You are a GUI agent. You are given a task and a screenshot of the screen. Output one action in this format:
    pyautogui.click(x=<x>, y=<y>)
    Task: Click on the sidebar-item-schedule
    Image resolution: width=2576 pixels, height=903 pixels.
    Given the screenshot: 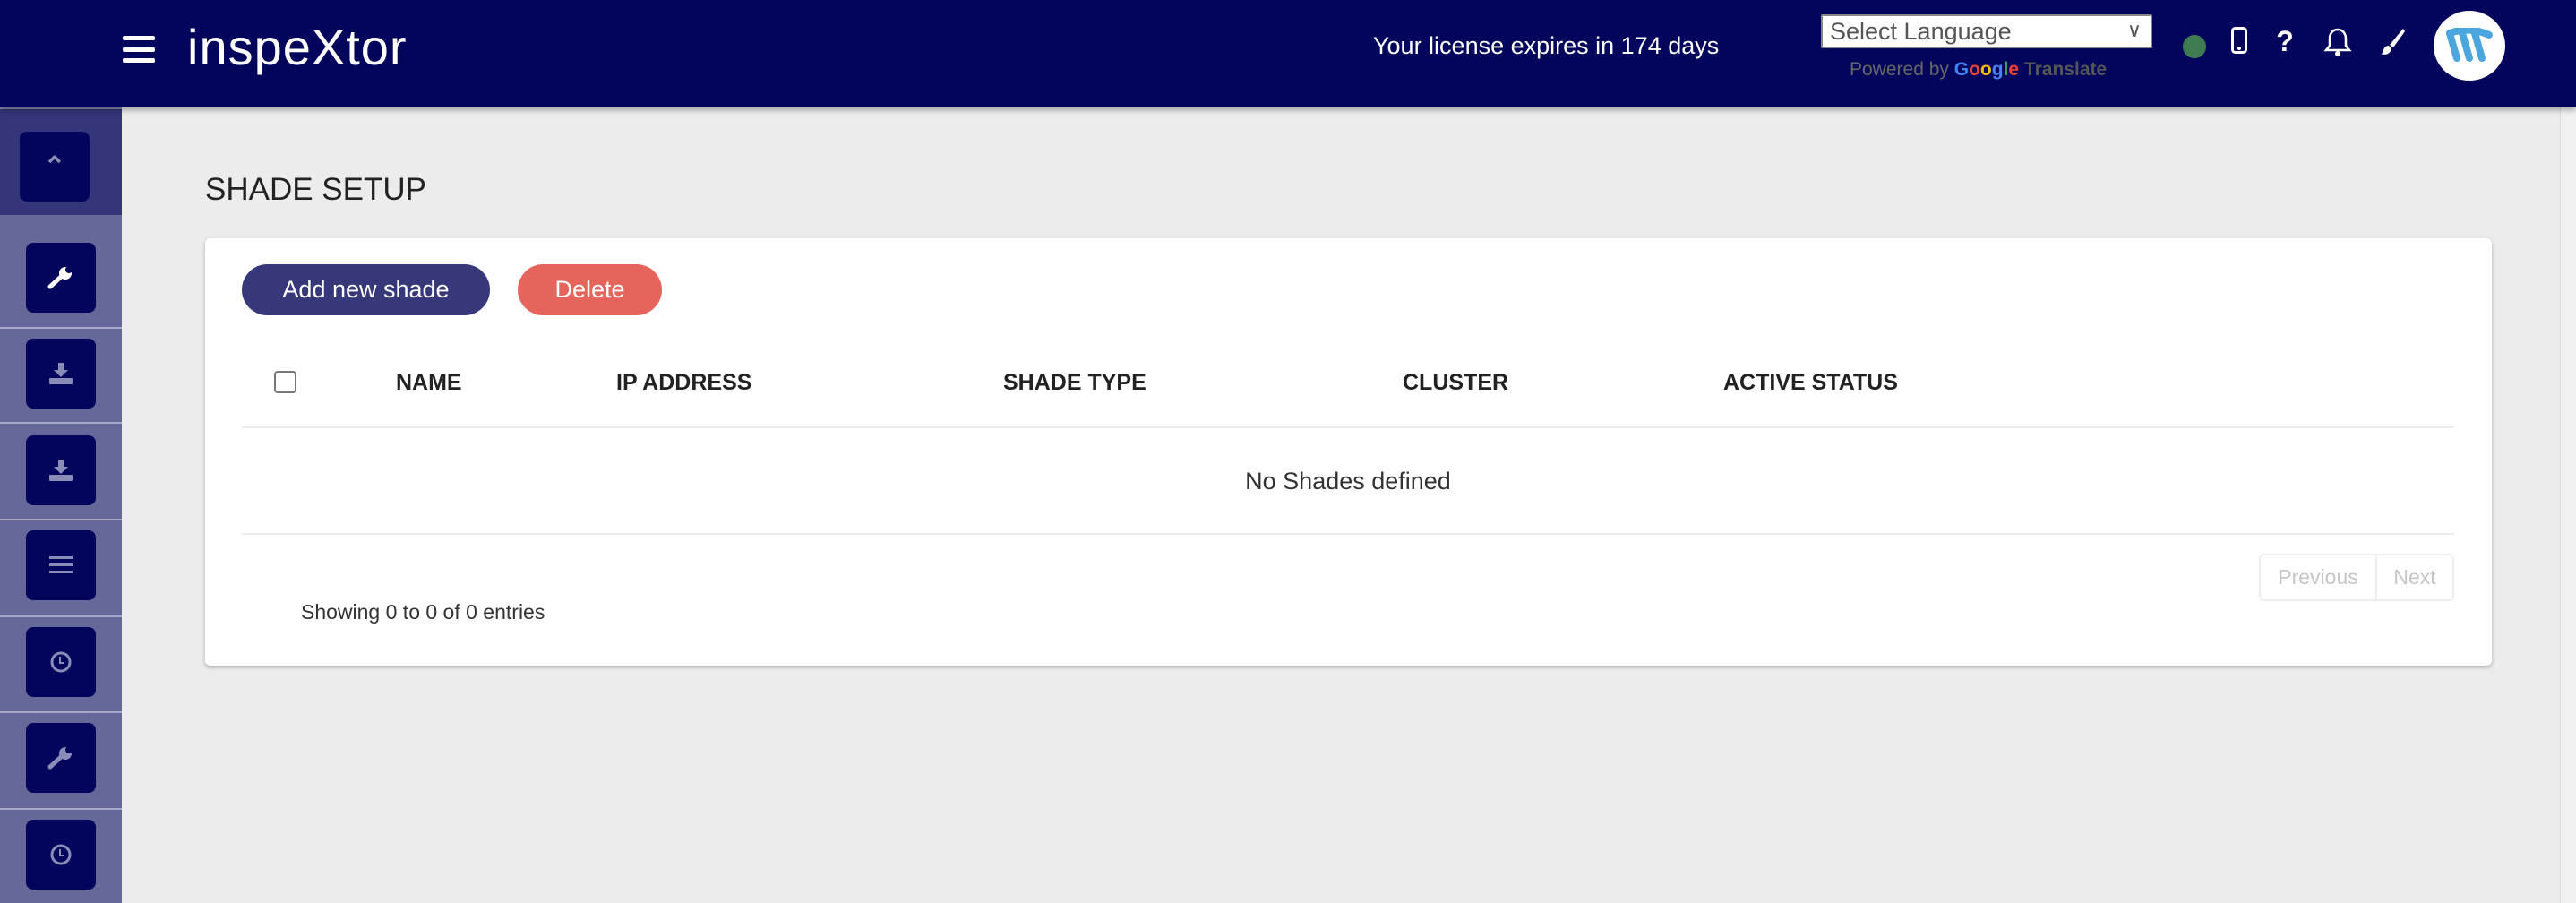 What is the action you would take?
    pyautogui.click(x=61, y=662)
    